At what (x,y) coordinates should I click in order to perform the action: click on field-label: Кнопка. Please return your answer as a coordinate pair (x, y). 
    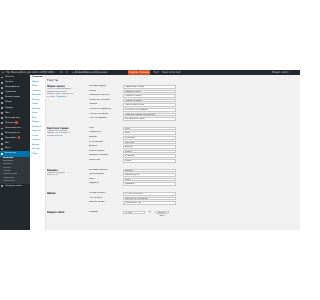
    Looking at the image, I should click on (92, 90).